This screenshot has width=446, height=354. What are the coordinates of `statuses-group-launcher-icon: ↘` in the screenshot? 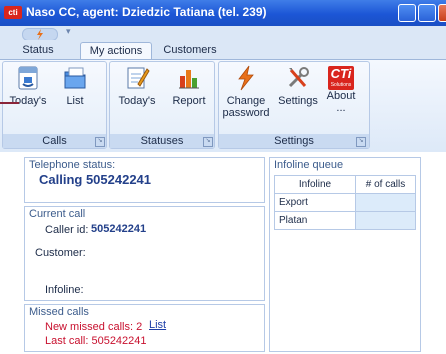 It's located at (208, 142).